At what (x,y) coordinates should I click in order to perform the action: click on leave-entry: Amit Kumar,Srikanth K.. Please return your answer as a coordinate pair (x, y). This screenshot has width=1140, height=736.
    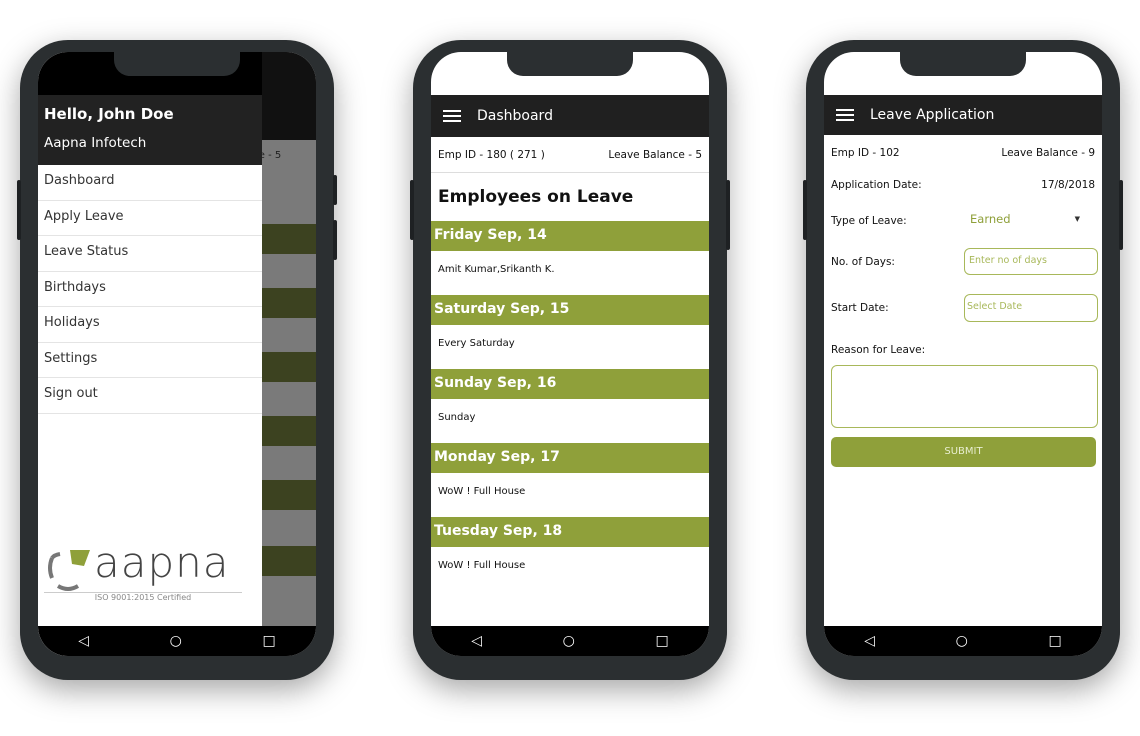
    Looking at the image, I should click on (496, 269).